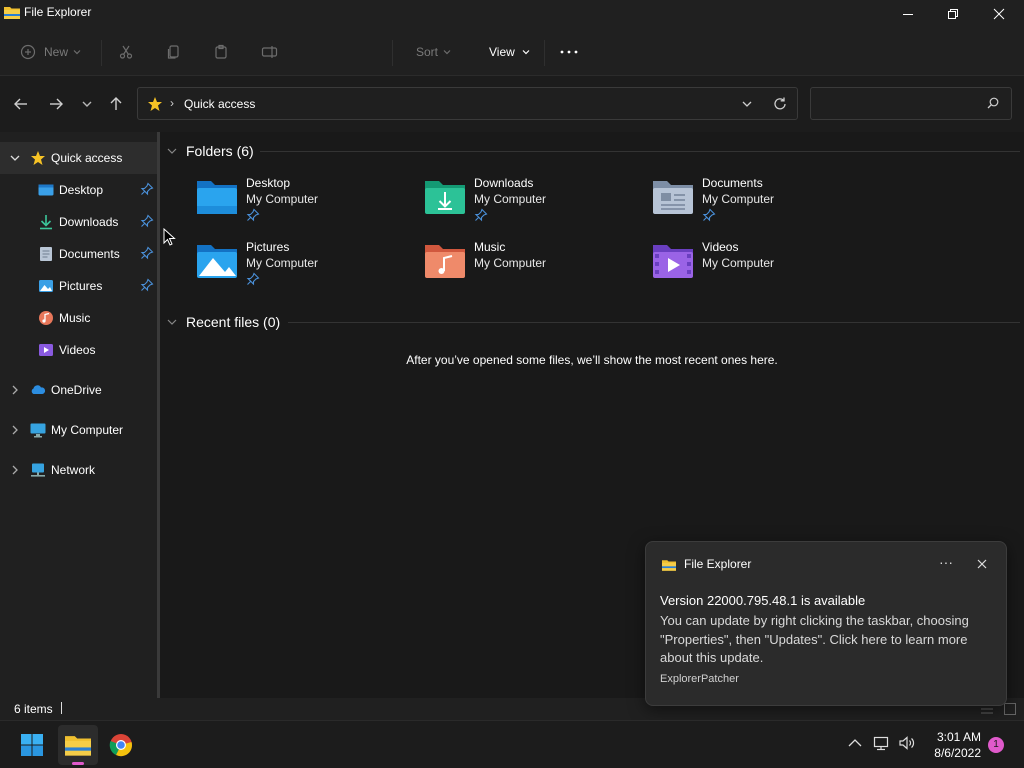 The height and width of the screenshot is (768, 1024). Describe the element at coordinates (51, 52) in the screenshot. I see `new-button: New` at that location.